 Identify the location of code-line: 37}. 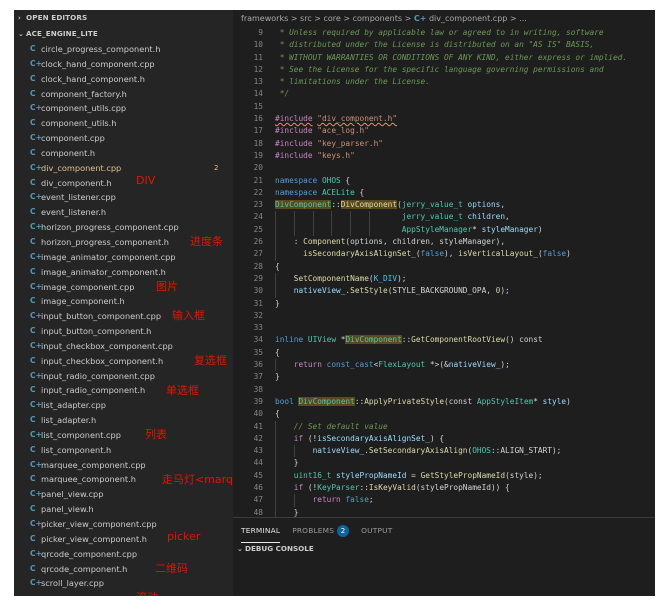
(444, 377).